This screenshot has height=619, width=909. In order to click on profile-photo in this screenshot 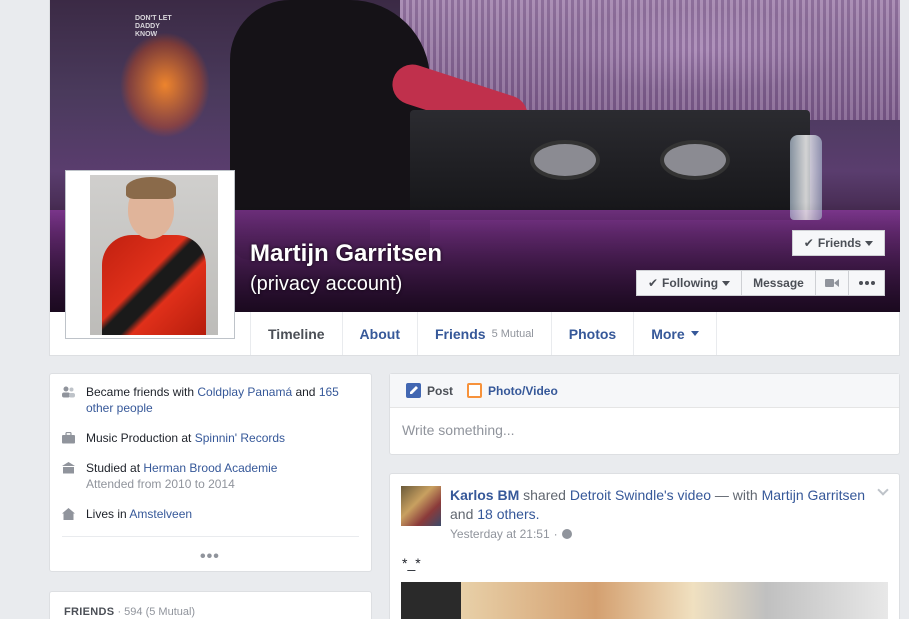, I will do `click(154, 255)`.